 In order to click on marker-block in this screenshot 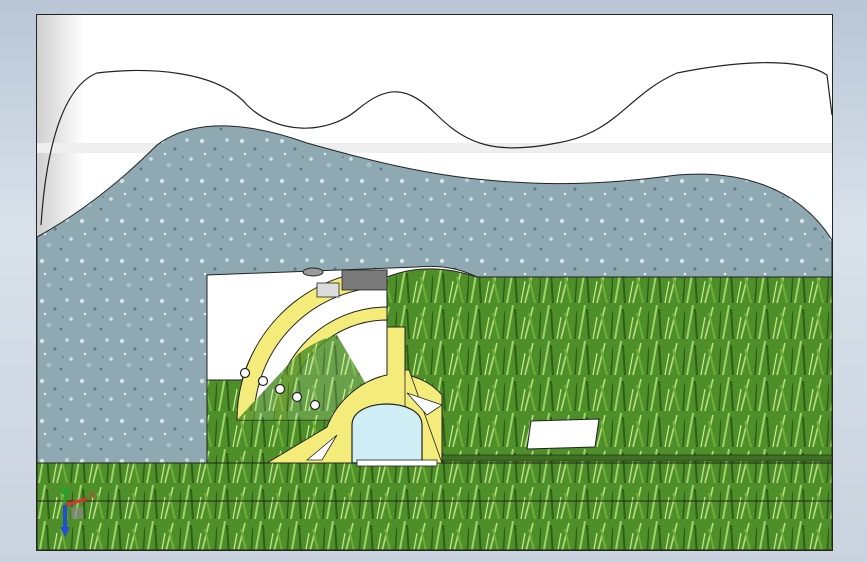, I will do `click(563, 434)`.